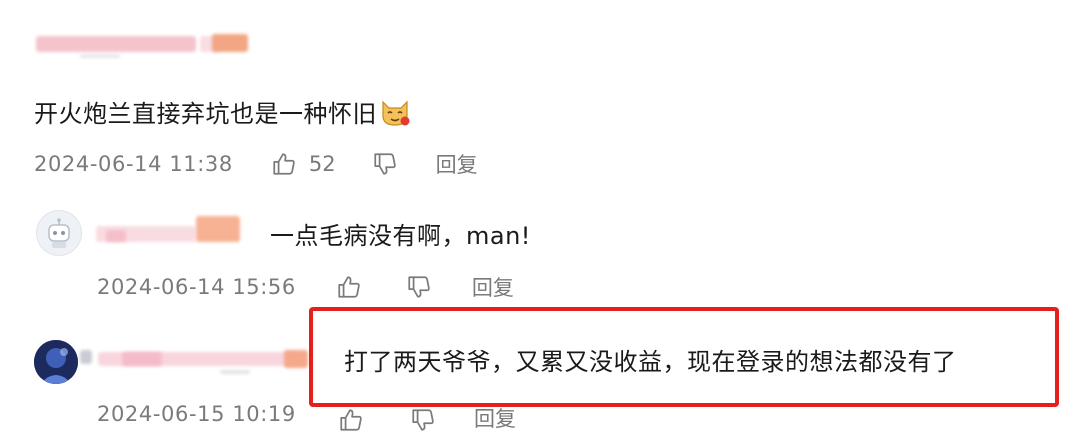 This screenshot has width=1080, height=437. I want to click on cat-emoji-icon, so click(395, 115).